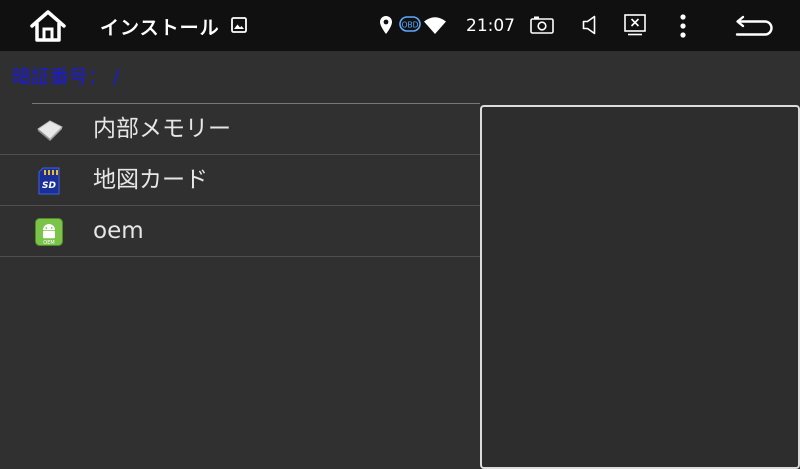  What do you see at coordinates (490, 26) in the screenshot?
I see `clock: 21:07` at bounding box center [490, 26].